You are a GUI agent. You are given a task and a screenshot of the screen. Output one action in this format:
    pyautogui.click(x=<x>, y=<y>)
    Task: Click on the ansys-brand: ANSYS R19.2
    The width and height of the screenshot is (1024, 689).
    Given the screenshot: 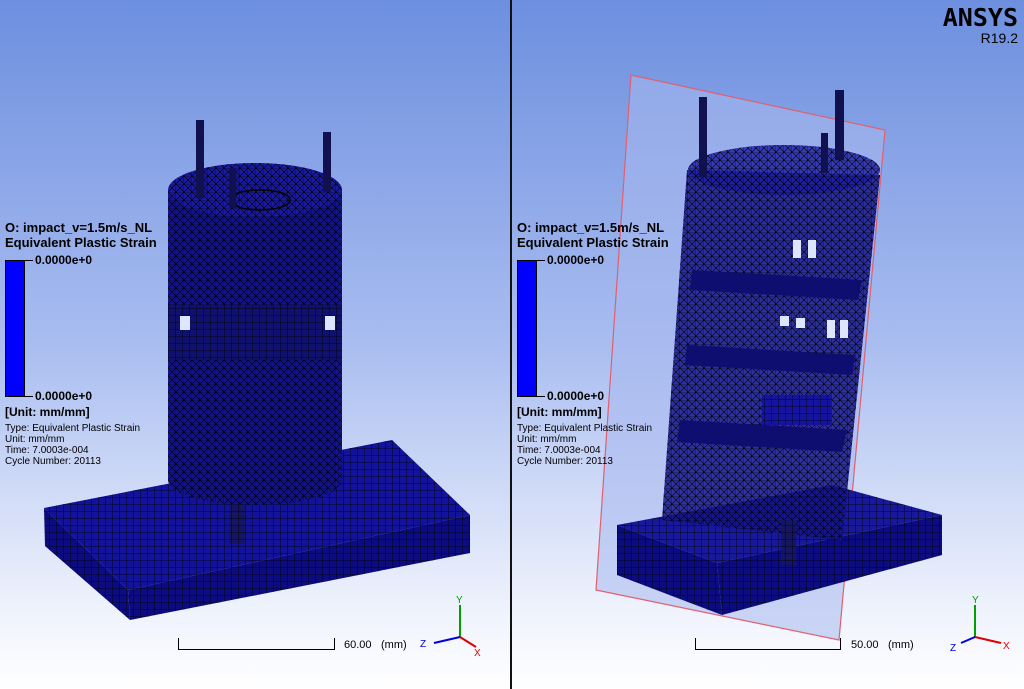 What is the action you would take?
    pyautogui.click(x=980, y=25)
    